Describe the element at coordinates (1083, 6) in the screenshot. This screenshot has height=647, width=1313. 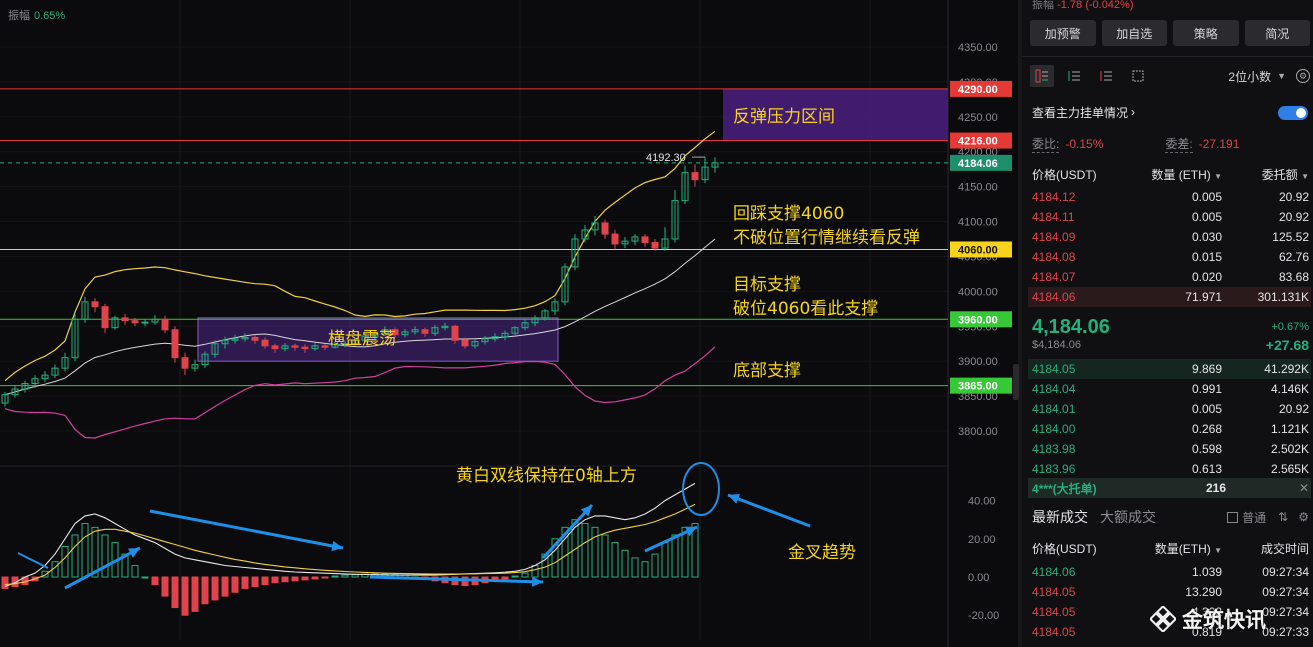
I see `top-line: 振幅 -1.78 (-0.042%)` at that location.